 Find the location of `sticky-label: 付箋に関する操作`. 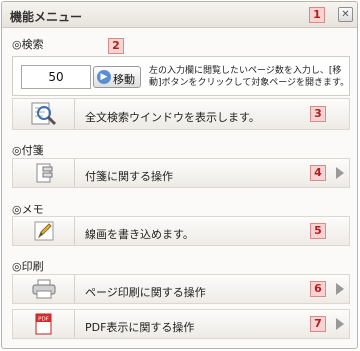

sticky-label: 付箋に関する操作 is located at coordinates (129, 176).